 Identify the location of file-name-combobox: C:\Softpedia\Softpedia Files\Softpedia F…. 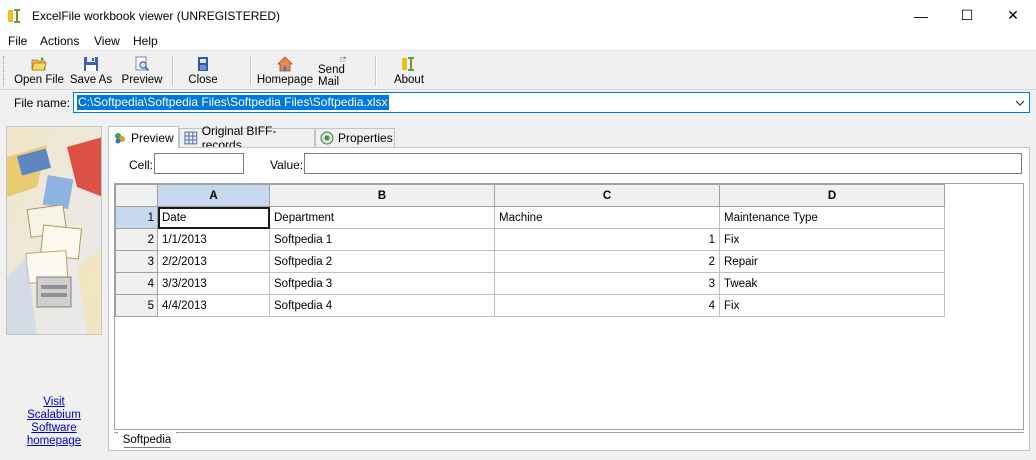
(551, 102).